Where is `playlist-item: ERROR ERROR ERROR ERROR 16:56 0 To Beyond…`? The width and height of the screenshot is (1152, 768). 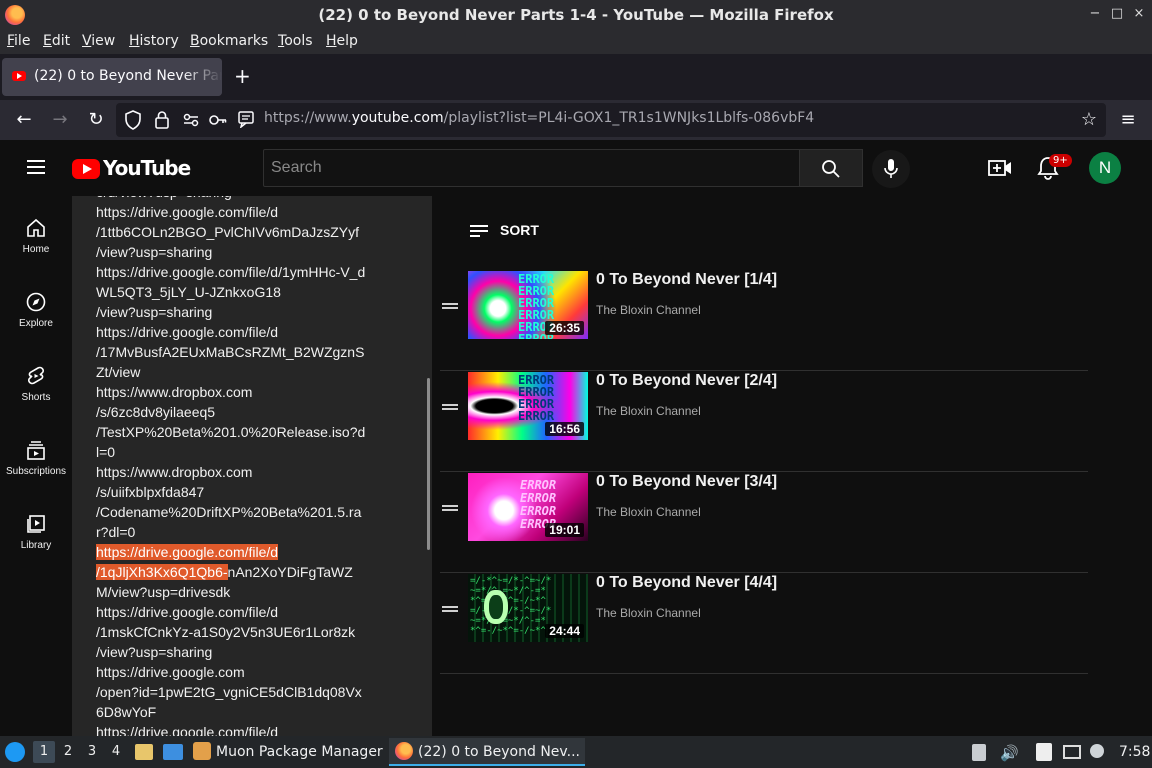 playlist-item: ERROR ERROR ERROR ERROR 16:56 0 To Beyond… is located at coordinates (764, 422).